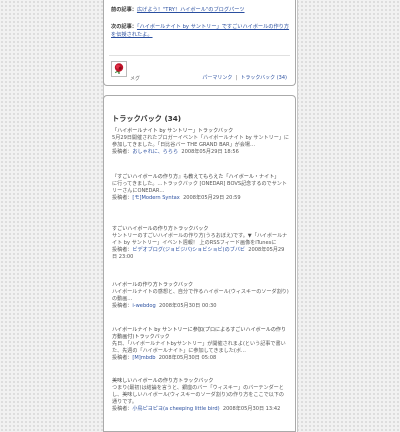  What do you see at coordinates (143, 358) in the screenshot?
I see `trackback-item-author: [M]mbdb` at bounding box center [143, 358].